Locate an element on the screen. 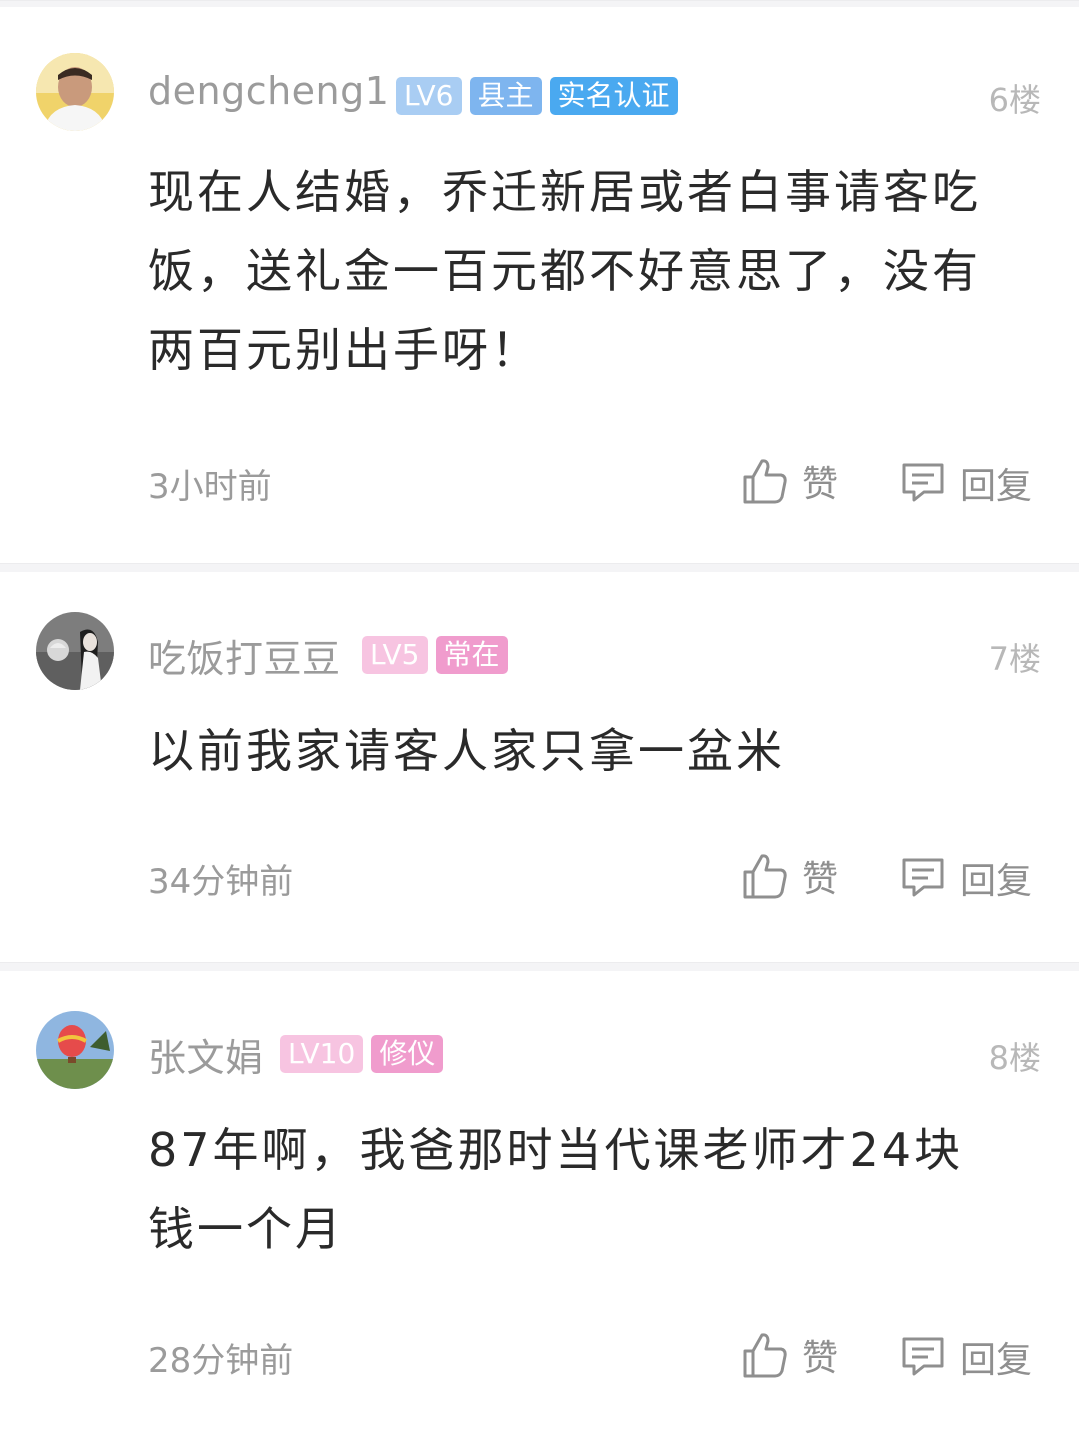  title-badge: 常在 is located at coordinates (471, 655).